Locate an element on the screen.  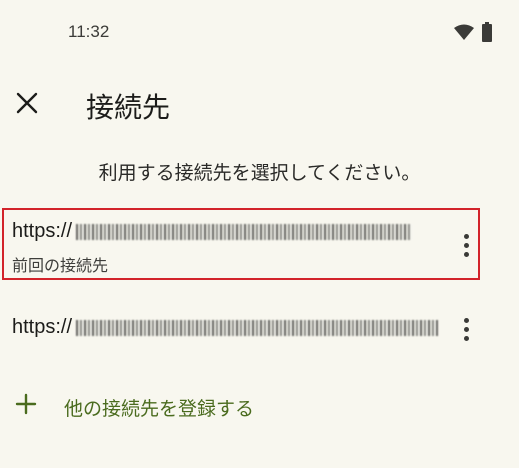
instruction-text: 利用する接続先を選択してください。 is located at coordinates (259, 173).